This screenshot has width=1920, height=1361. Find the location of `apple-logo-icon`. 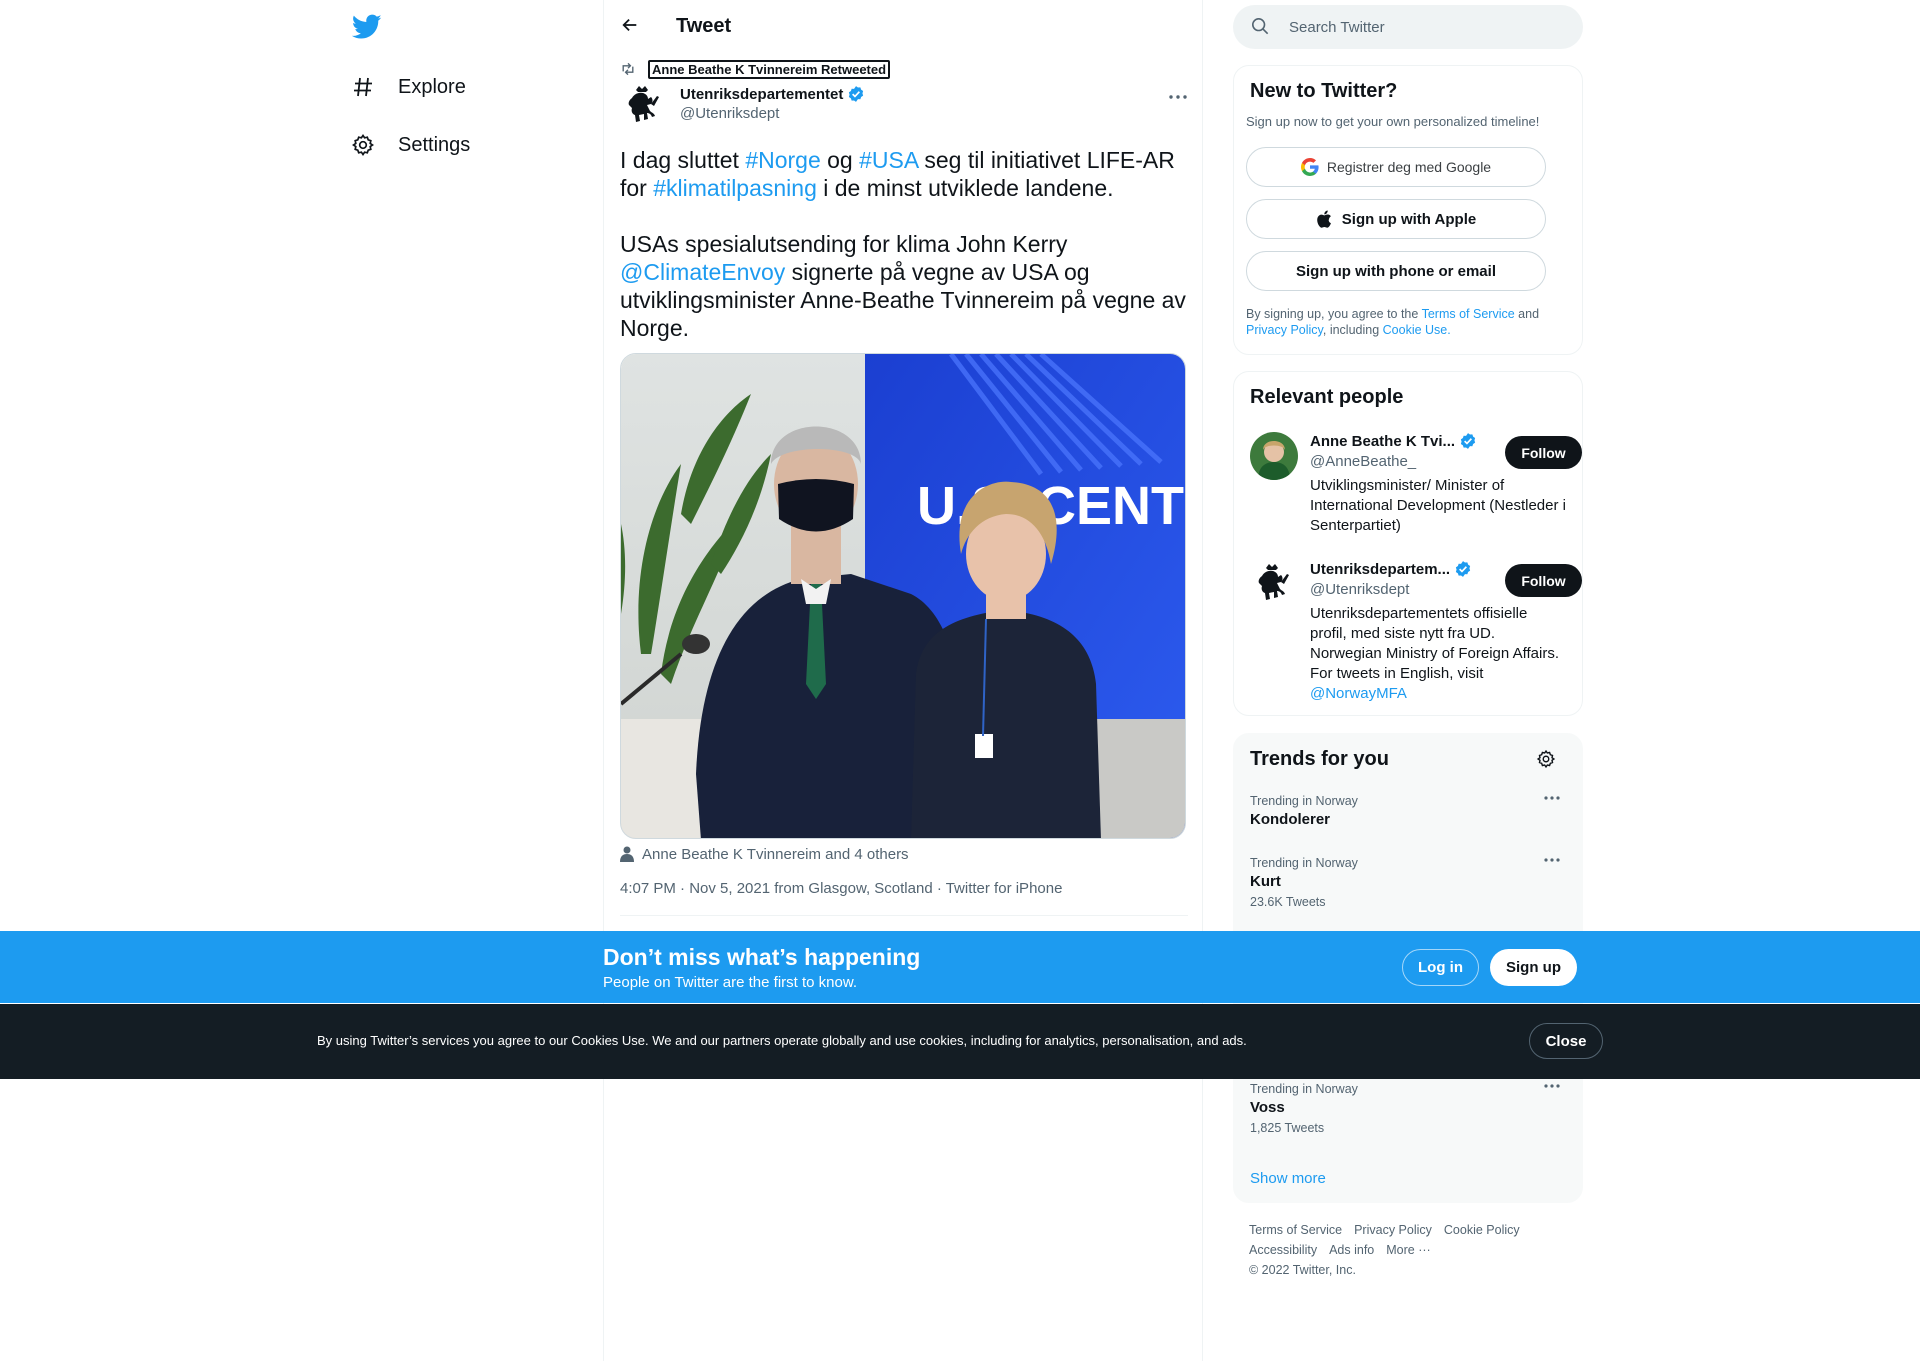

apple-logo-icon is located at coordinates (1325, 219).